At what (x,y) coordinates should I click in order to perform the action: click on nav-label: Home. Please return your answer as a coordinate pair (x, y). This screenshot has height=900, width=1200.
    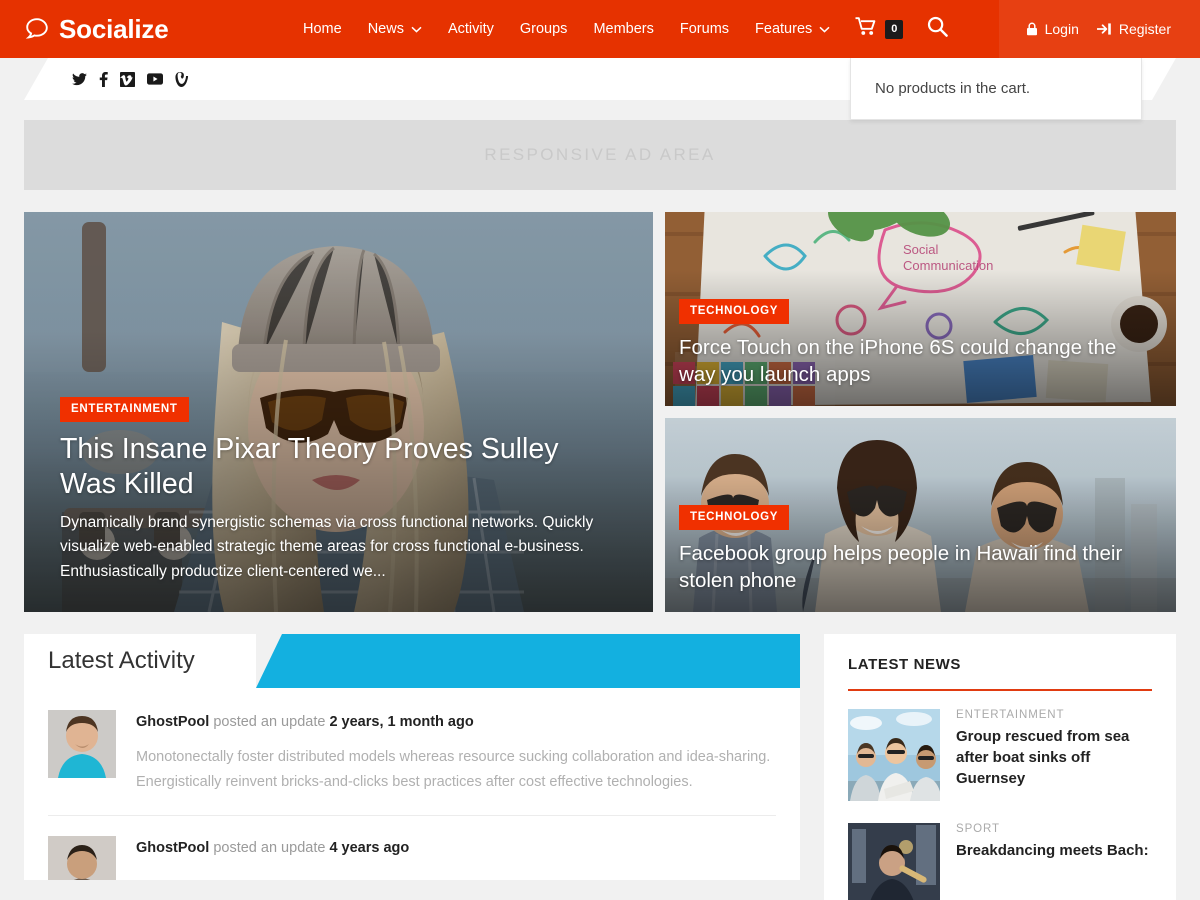
    Looking at the image, I should click on (322, 29).